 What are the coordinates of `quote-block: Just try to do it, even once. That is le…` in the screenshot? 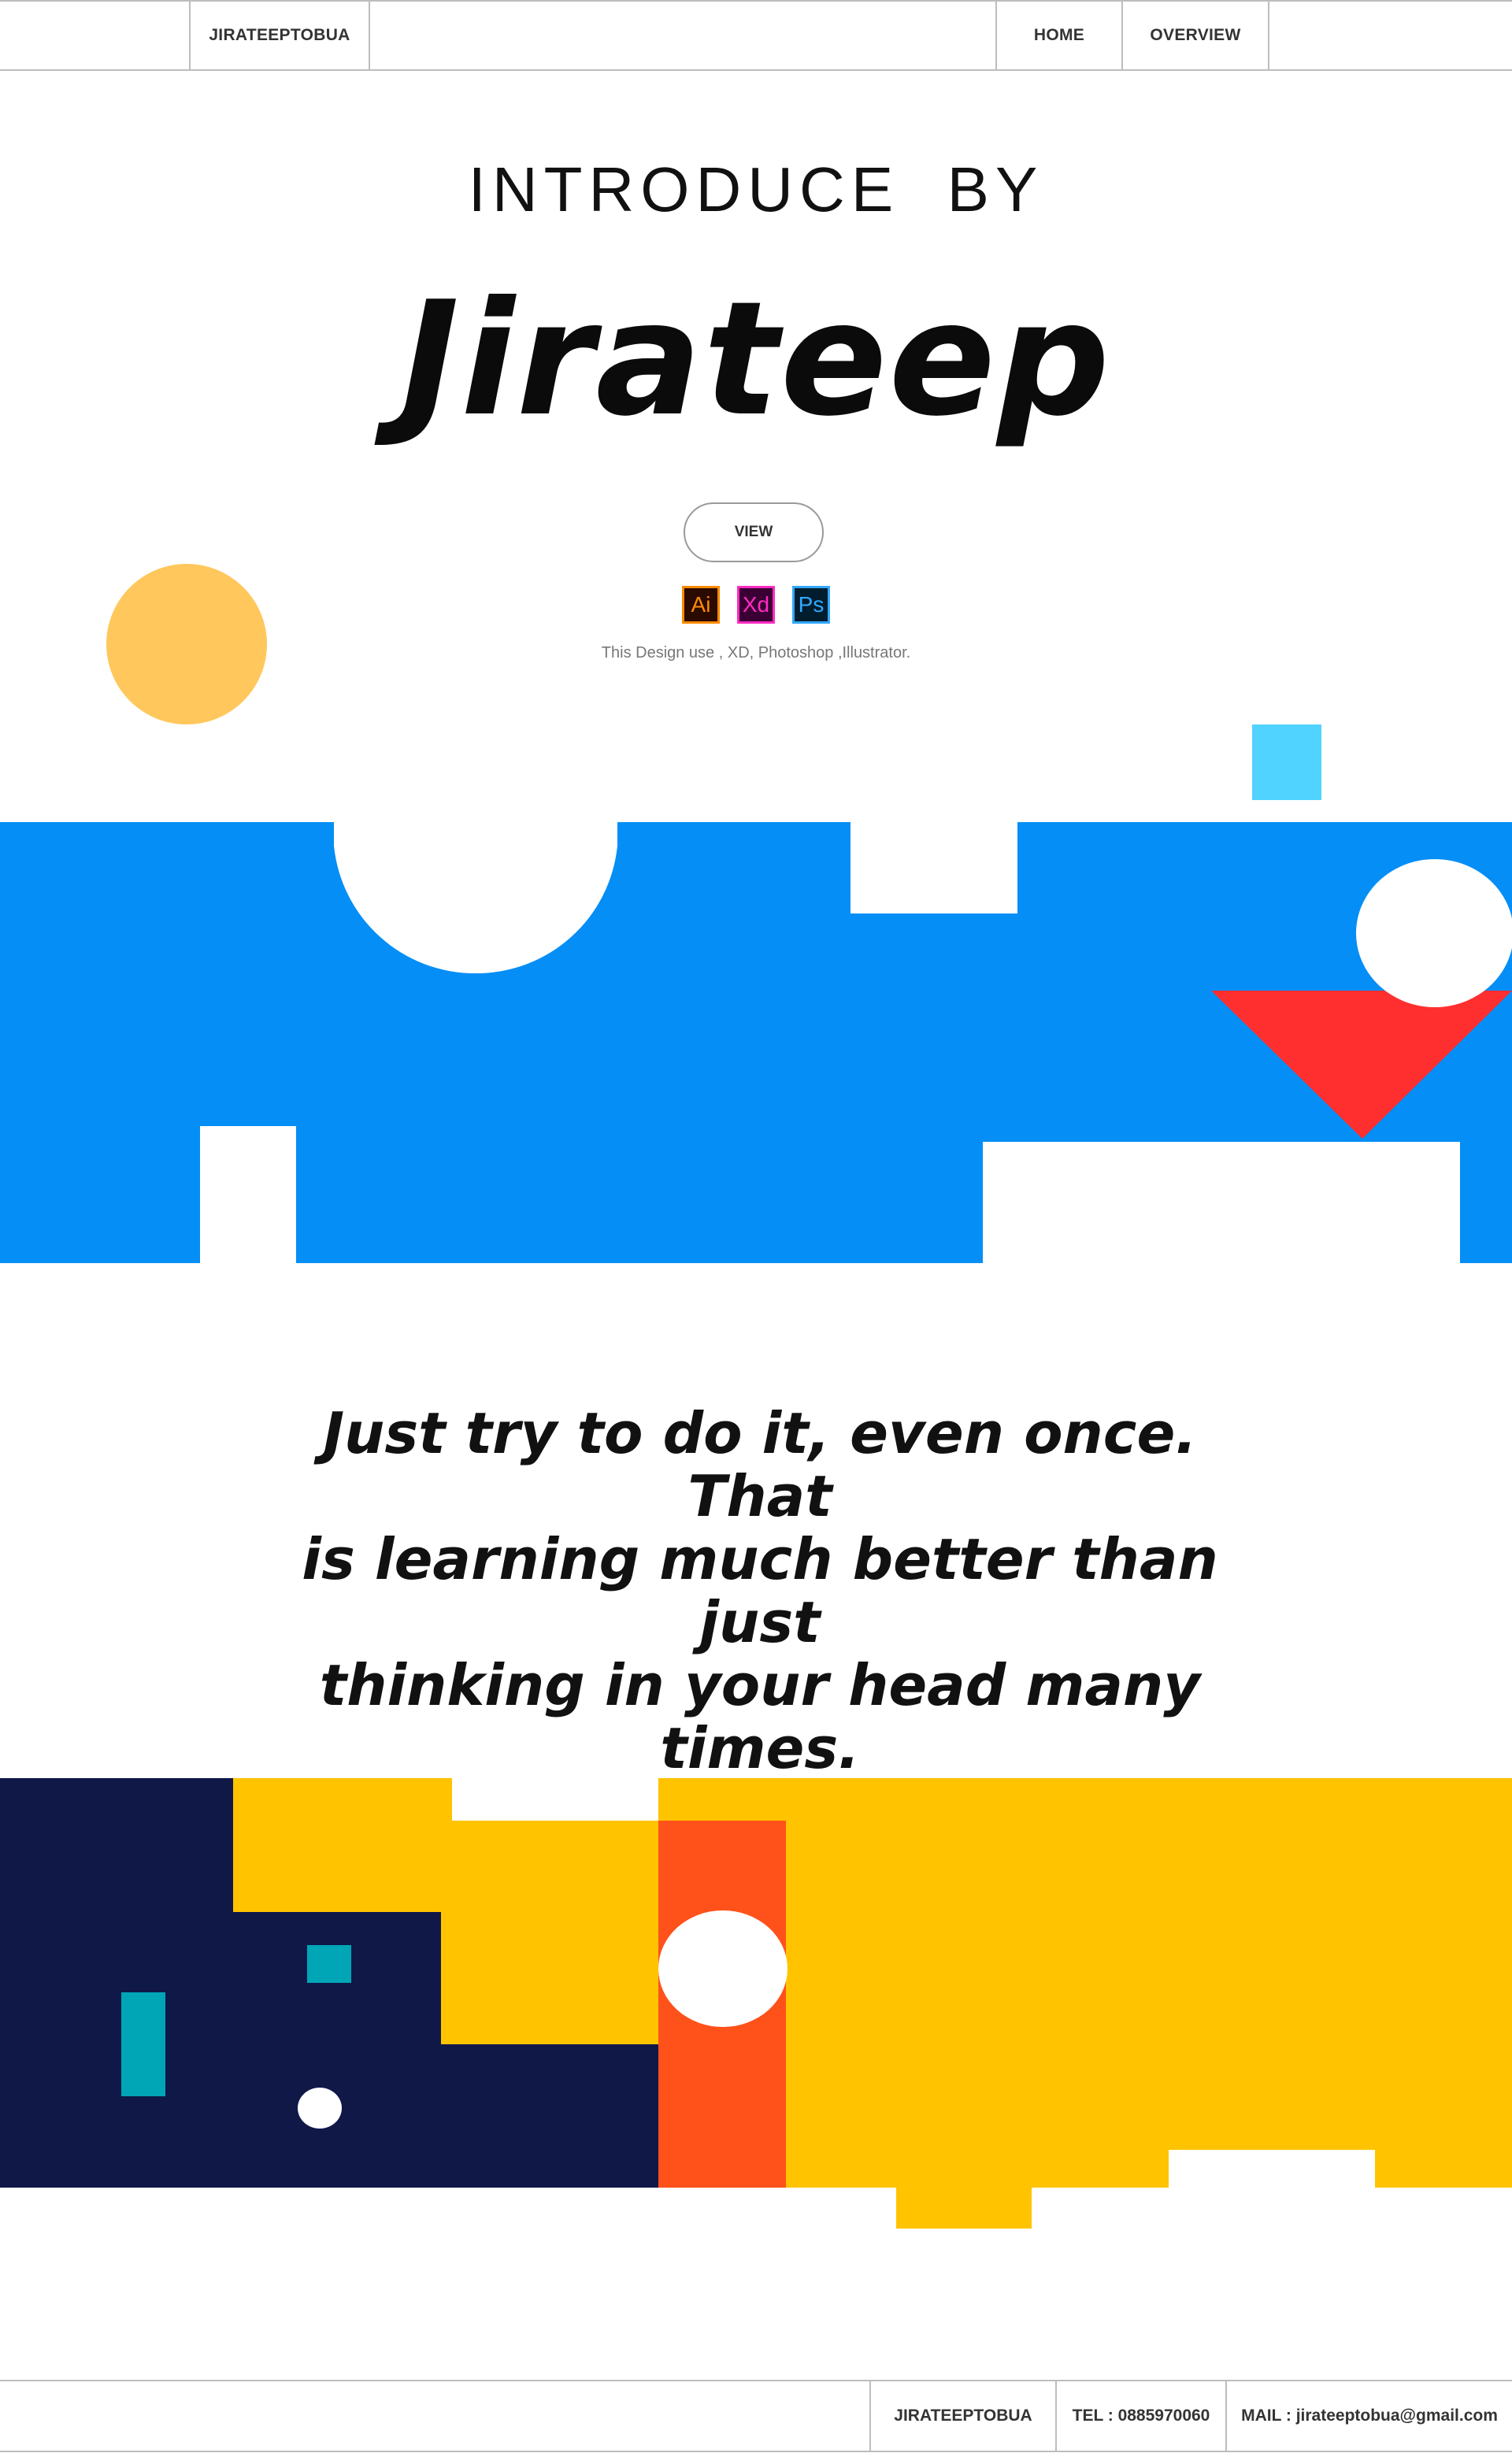 It's located at (760, 1591).